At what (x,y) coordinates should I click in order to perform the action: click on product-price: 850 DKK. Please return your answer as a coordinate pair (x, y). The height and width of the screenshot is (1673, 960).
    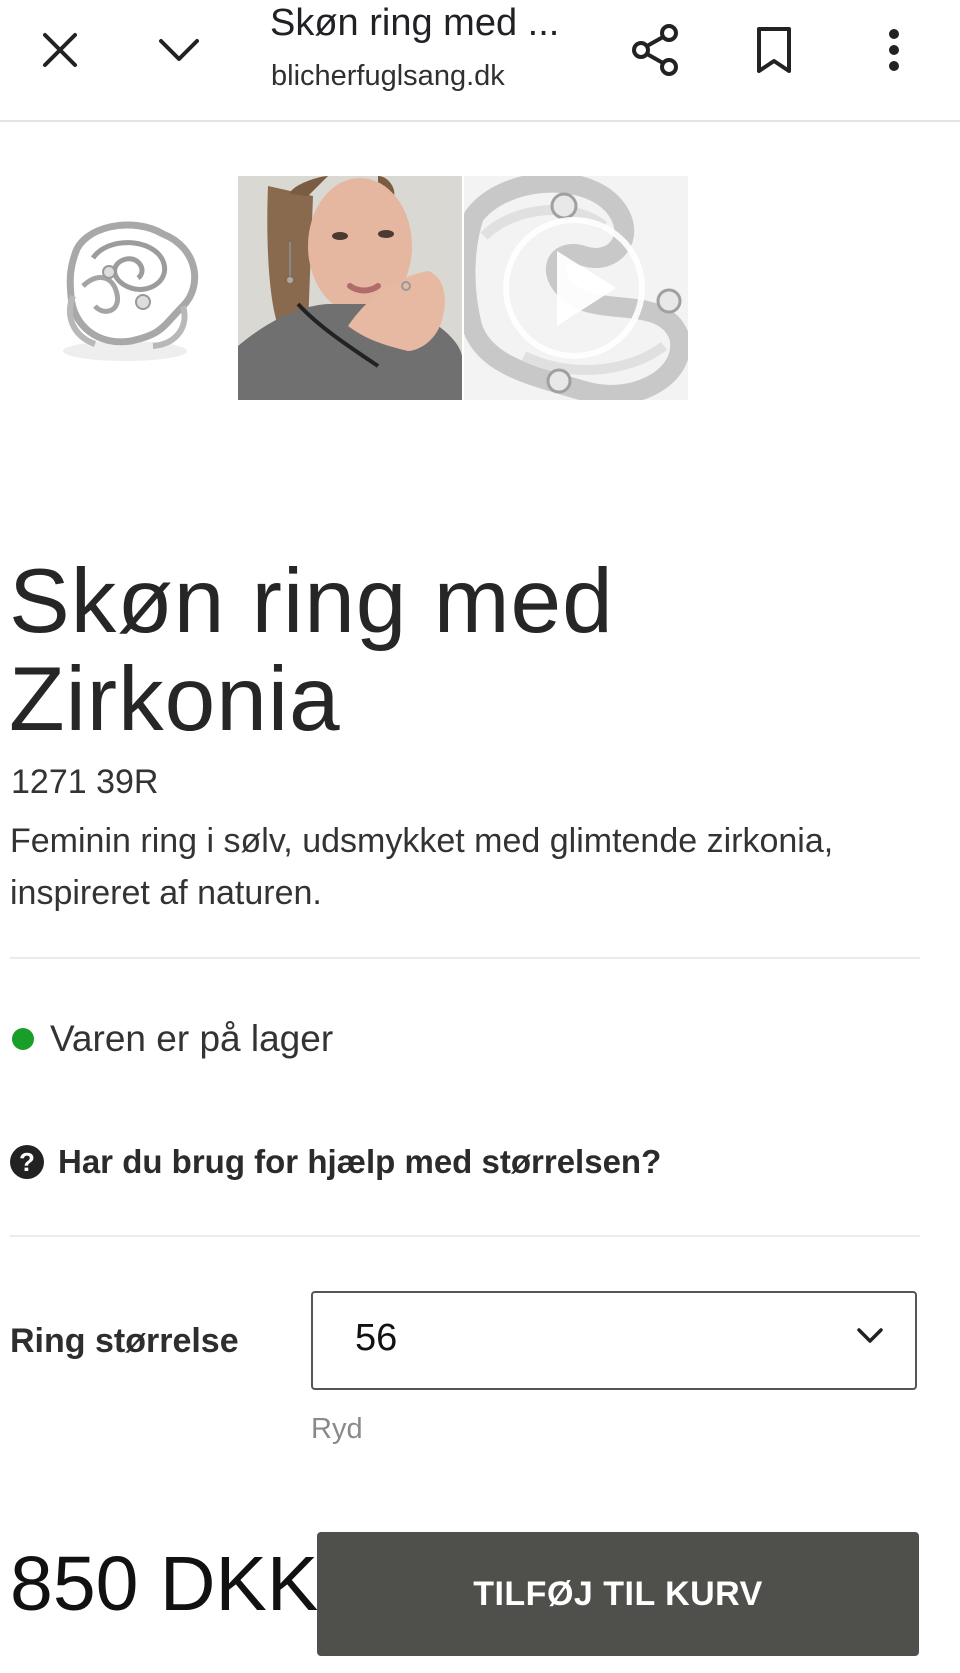
    Looking at the image, I should click on (164, 1584).